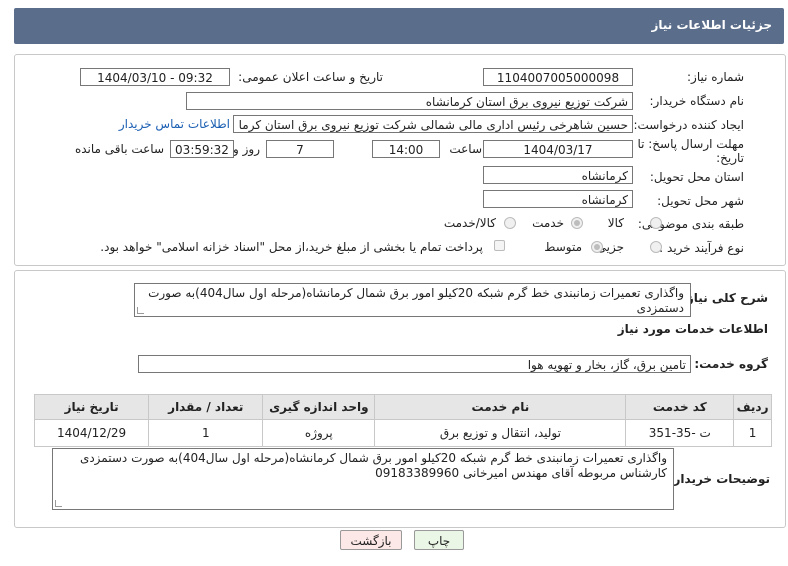  What do you see at coordinates (688, 125) in the screenshot?
I see `creator-label: ایجاد کننده درخواست:` at bounding box center [688, 125].